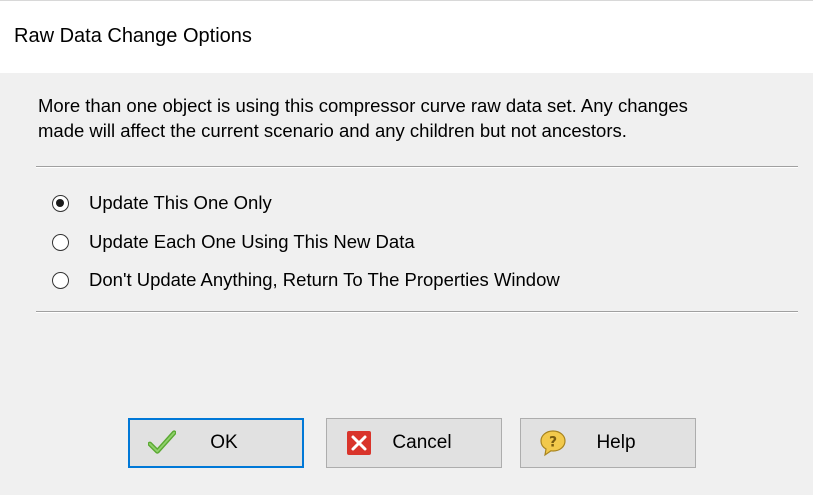 The image size is (813, 495). I want to click on option-update-this-one-only: Update This One Only, so click(162, 203).